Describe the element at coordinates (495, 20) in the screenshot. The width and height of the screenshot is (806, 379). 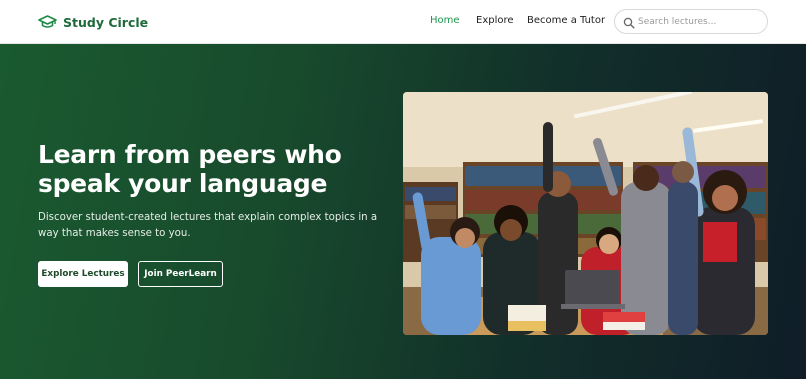
I see `nav-link-explore: Explore` at that location.